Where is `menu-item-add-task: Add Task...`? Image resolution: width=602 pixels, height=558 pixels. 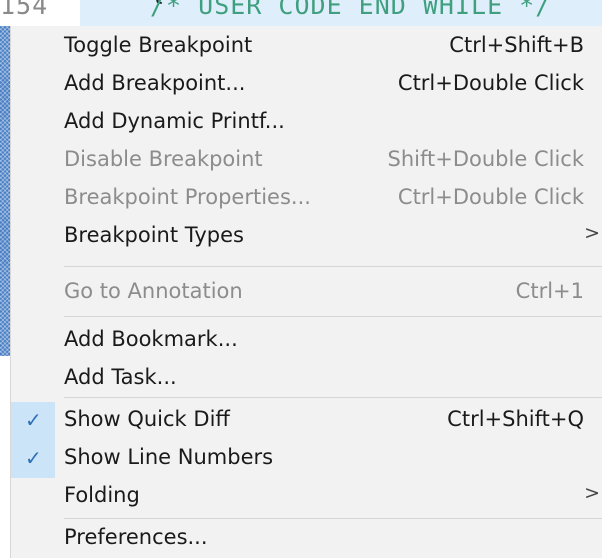
menu-item-add-task: Add Task... is located at coordinates (306, 379).